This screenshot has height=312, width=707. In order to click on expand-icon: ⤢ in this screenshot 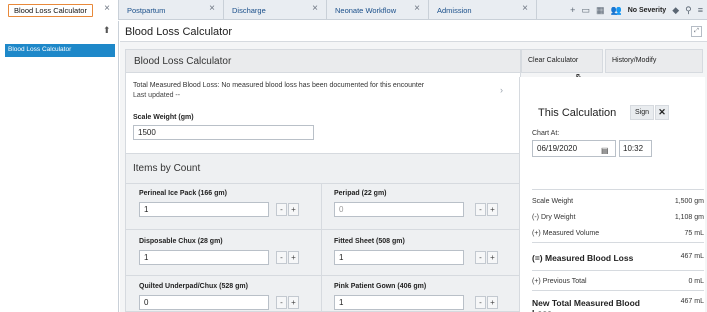, I will do `click(696, 31)`.